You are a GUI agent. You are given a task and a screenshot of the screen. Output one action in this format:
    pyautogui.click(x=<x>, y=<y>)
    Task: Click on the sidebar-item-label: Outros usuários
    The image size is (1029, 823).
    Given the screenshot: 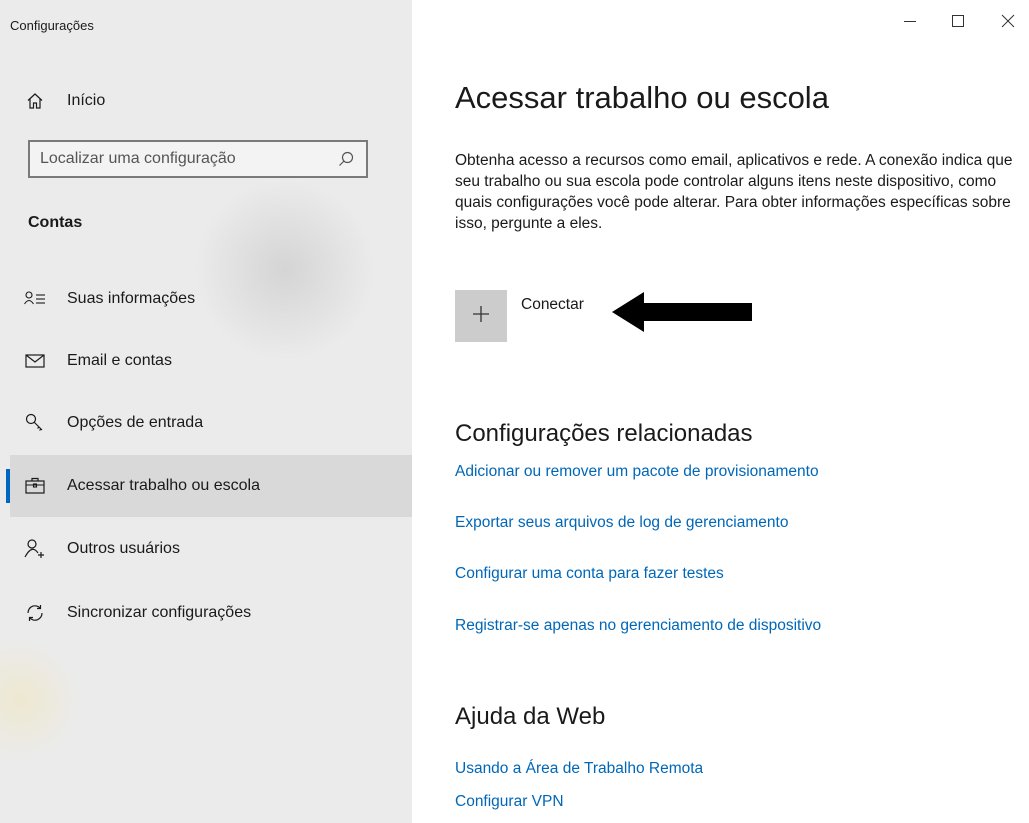 What is the action you would take?
    pyautogui.click(x=123, y=548)
    